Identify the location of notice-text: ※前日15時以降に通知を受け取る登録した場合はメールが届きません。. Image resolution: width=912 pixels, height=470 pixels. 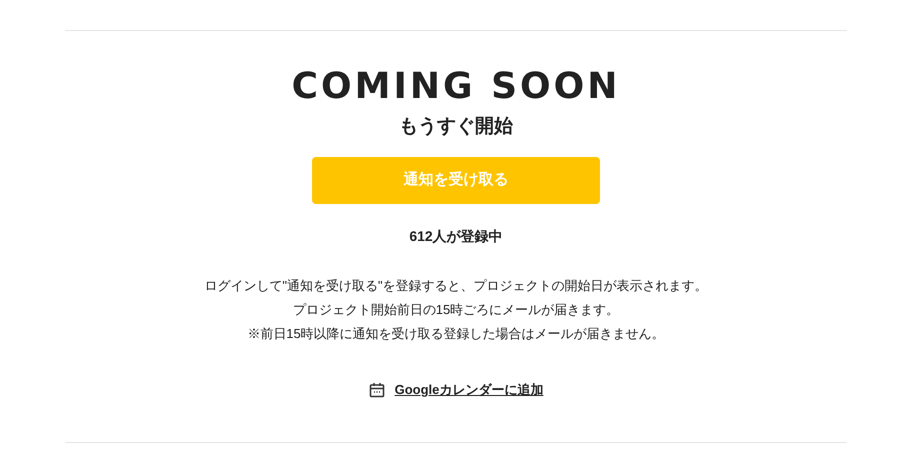
(456, 334).